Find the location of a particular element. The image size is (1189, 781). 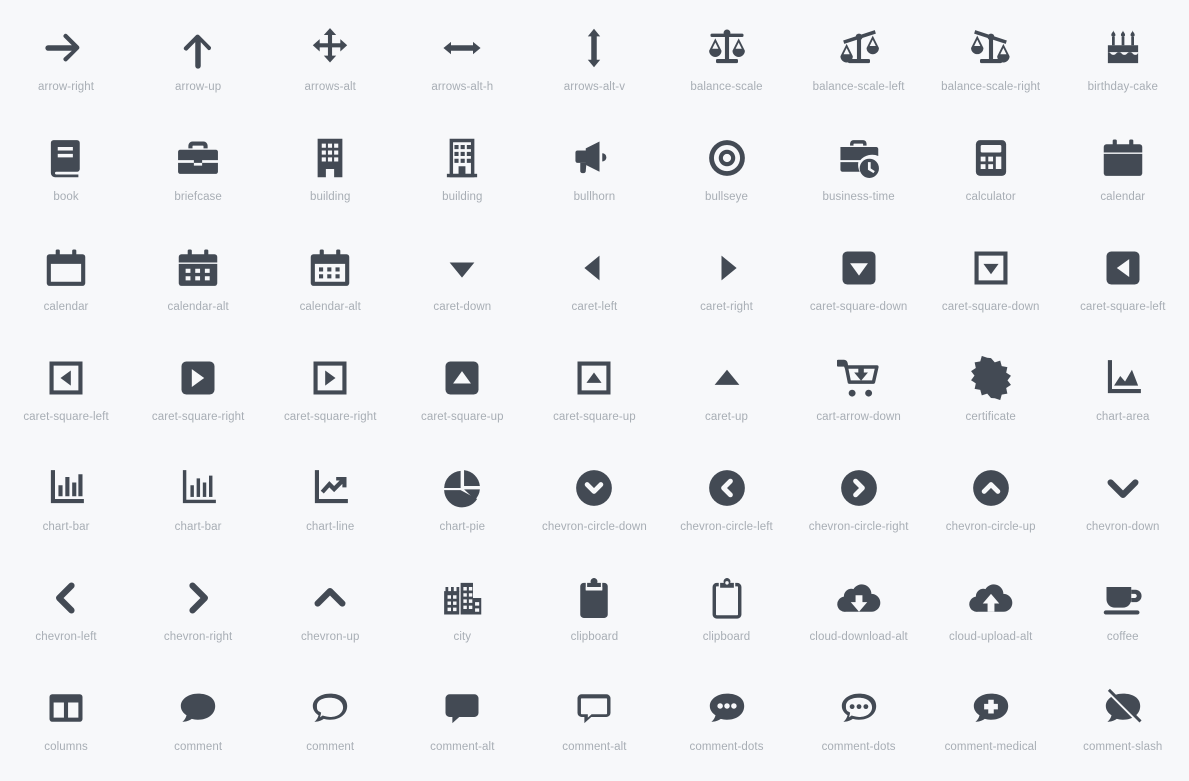

icon-label: chevron-circle-right is located at coordinates (858, 527).